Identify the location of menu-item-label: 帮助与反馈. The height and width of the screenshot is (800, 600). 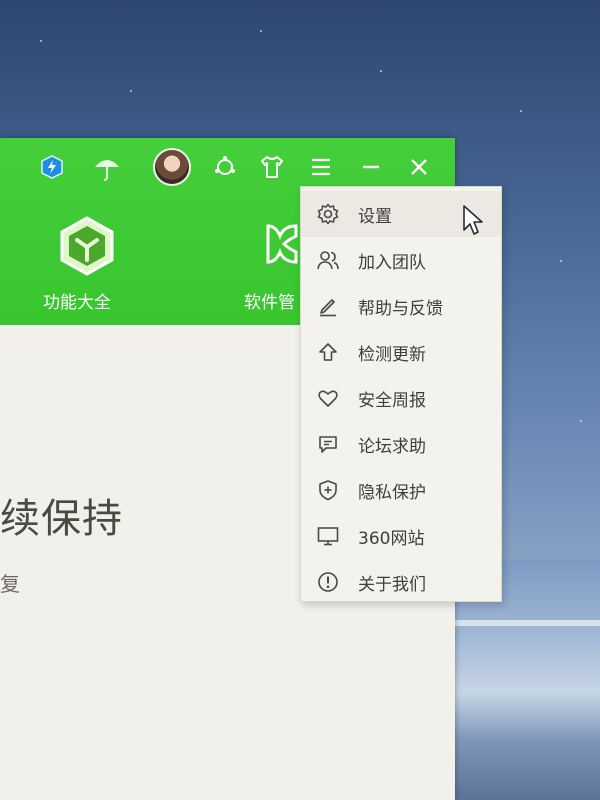
(400, 308).